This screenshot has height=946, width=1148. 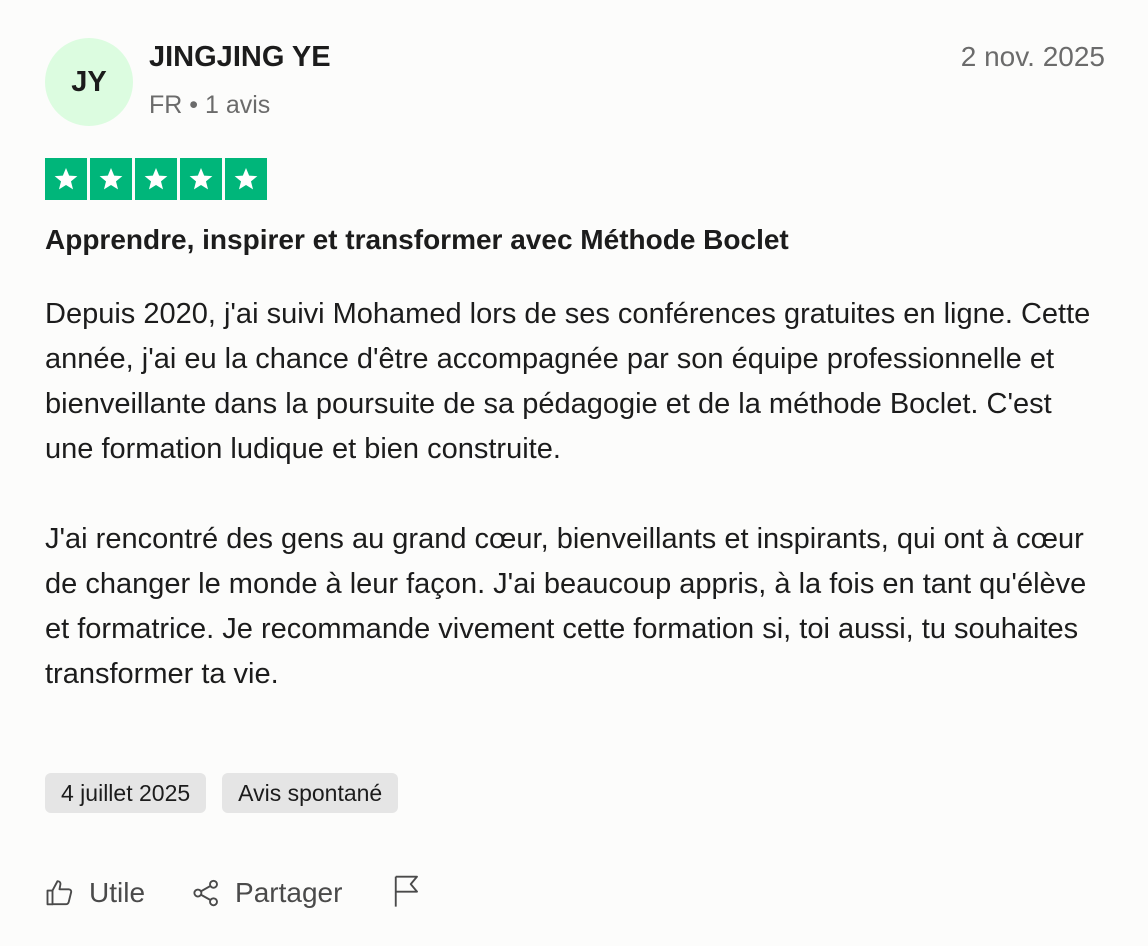 What do you see at coordinates (117, 892) in the screenshot?
I see `useful-label: Utile` at bounding box center [117, 892].